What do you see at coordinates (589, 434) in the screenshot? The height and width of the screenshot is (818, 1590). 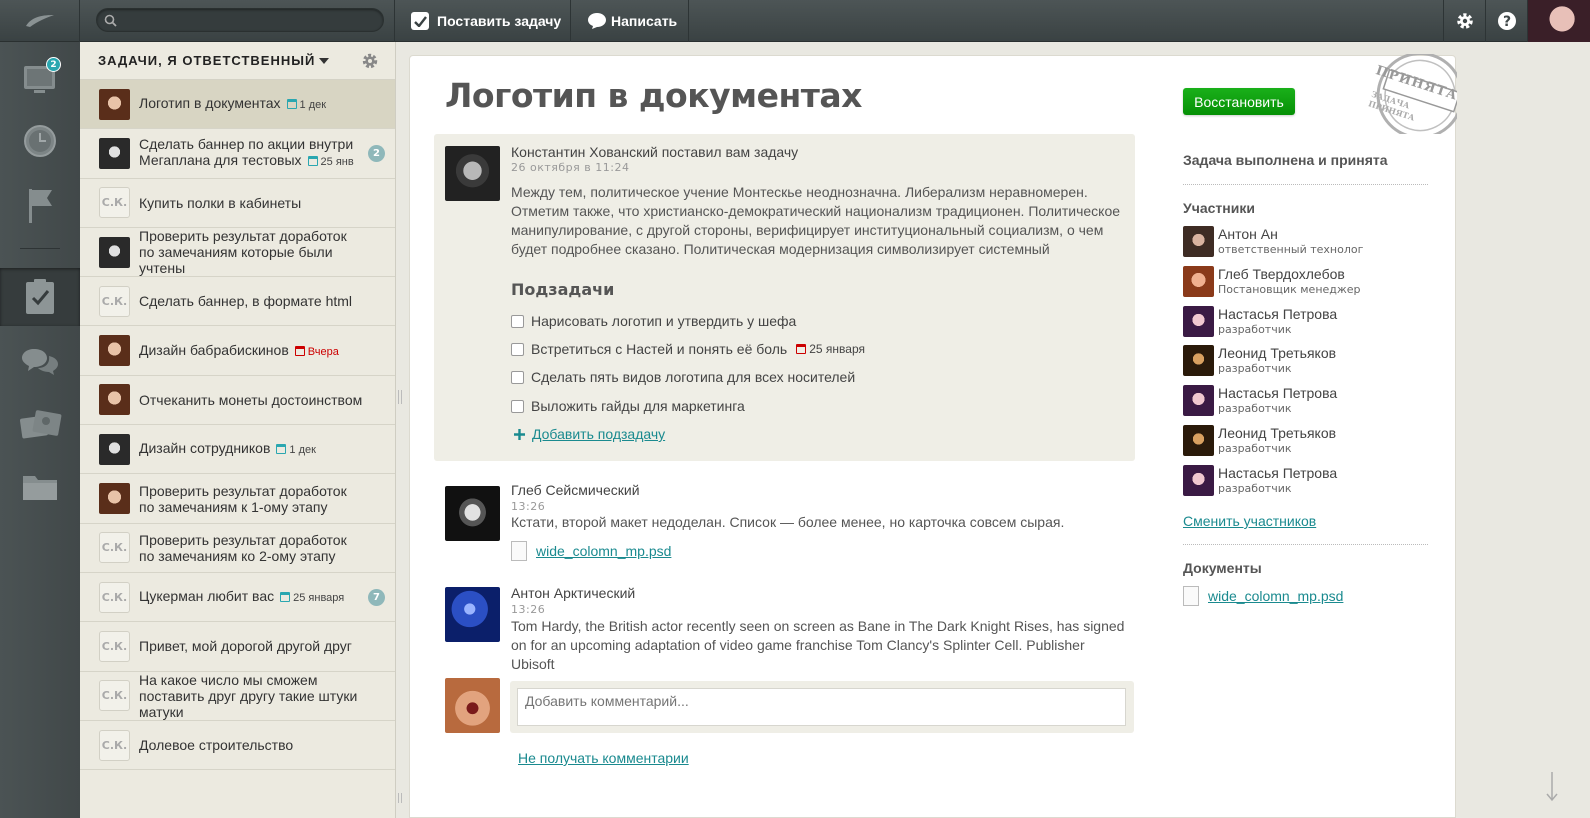 I see `add-subtask-link: Добавить подзадачу` at bounding box center [589, 434].